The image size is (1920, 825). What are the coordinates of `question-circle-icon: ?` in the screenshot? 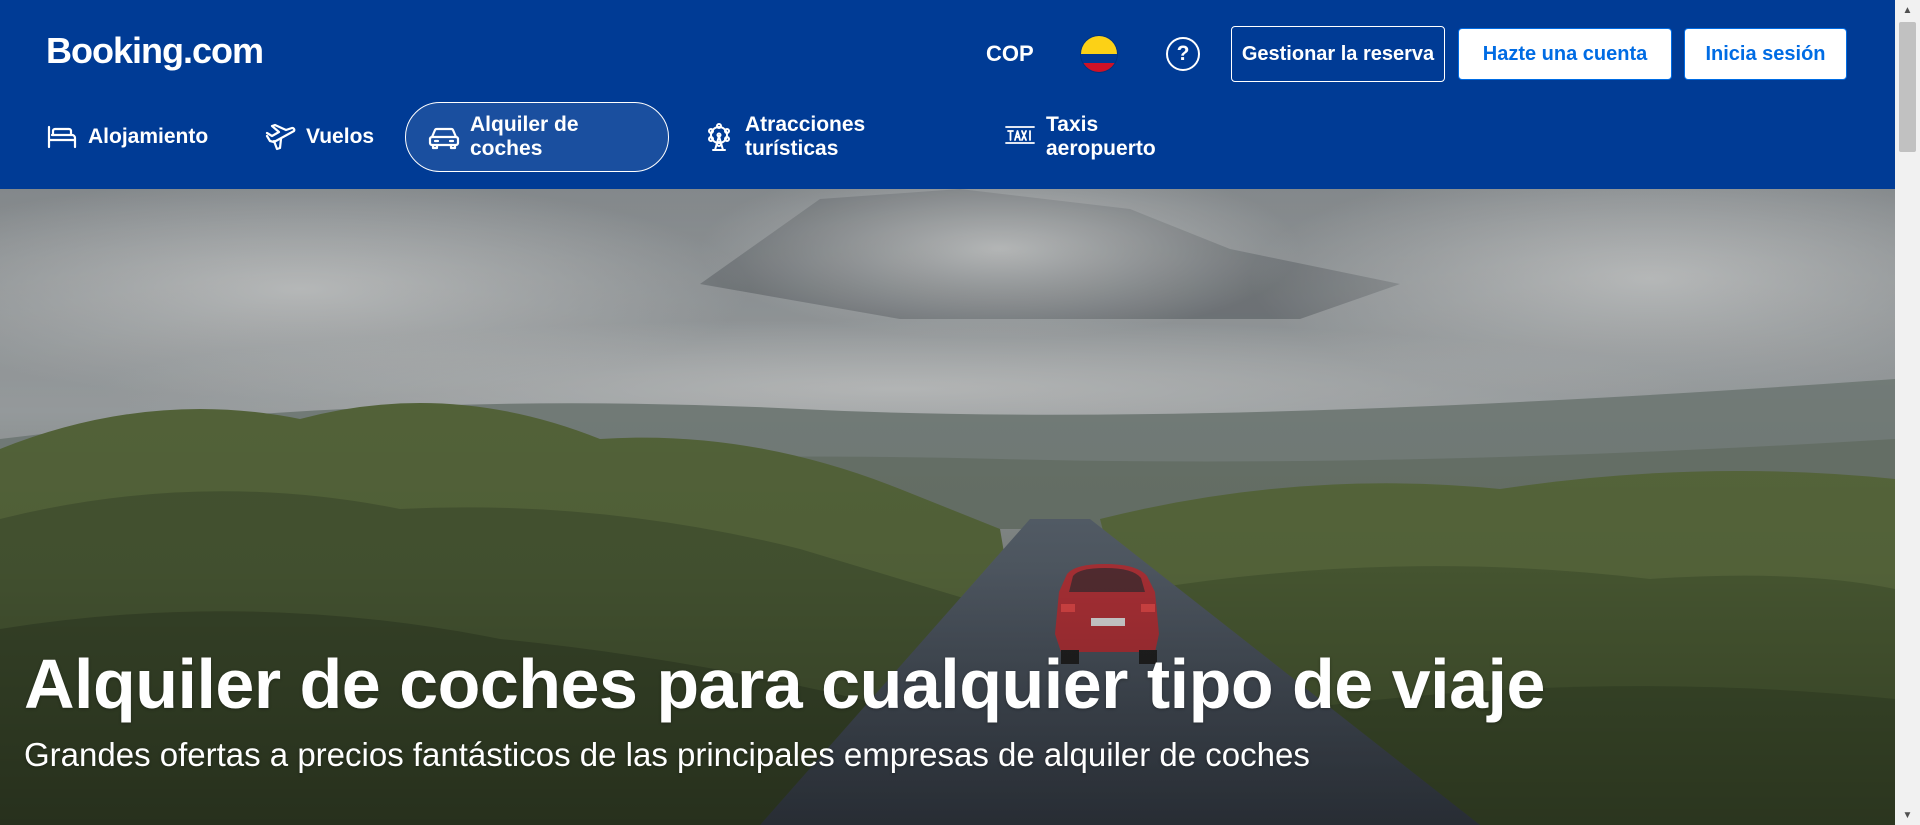 It's located at (1183, 54).